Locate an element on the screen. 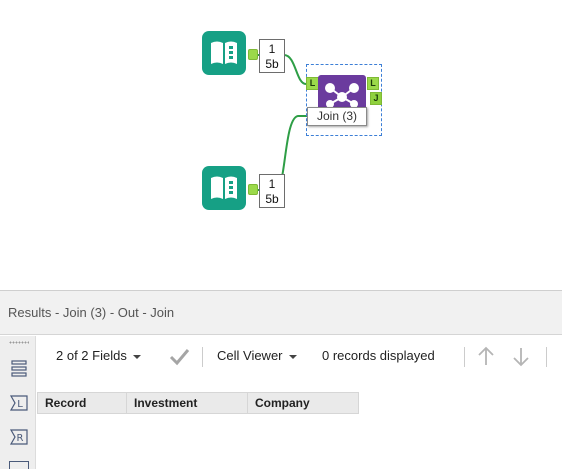 The image size is (562, 469). join-join-output-anchor: J is located at coordinates (376, 98).